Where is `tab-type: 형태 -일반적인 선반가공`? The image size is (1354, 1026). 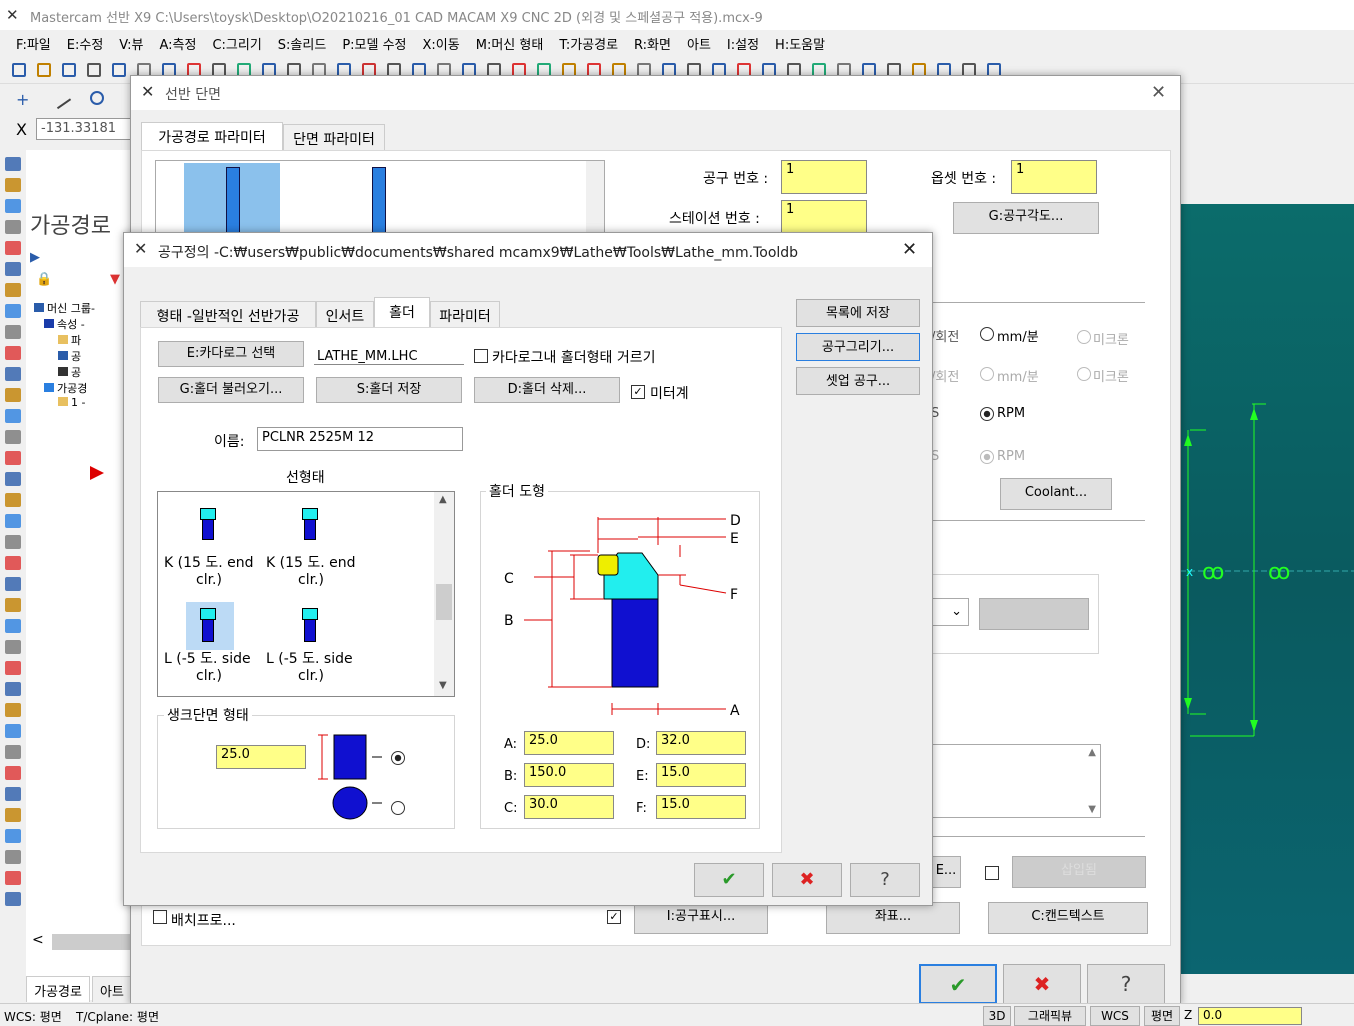
tab-type: 형태 -일반적인 선반가공 is located at coordinates (228, 314).